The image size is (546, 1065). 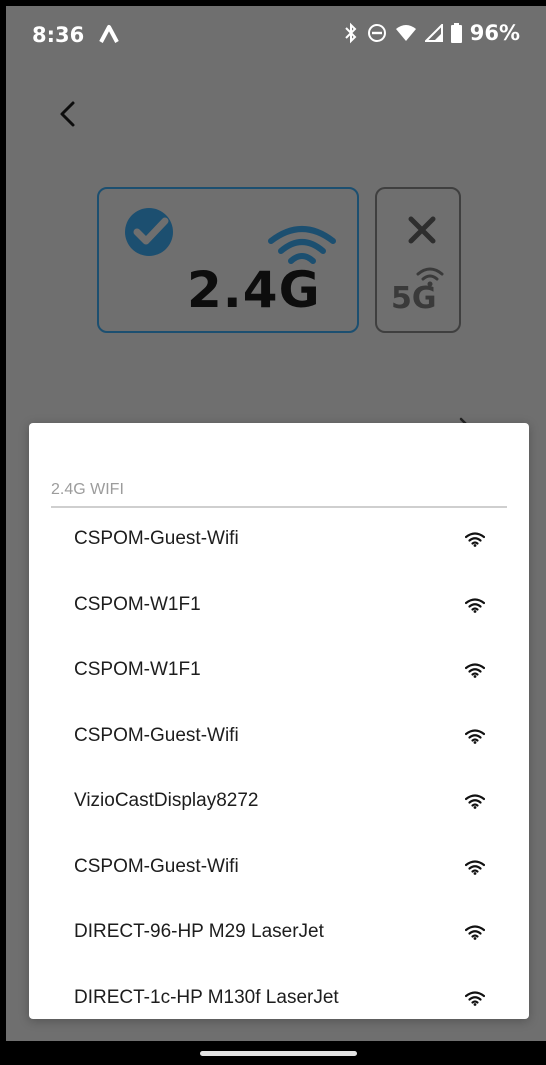 I want to click on network-name: DIRECT-1c-HP M130f LaserJet, so click(x=206, y=997).